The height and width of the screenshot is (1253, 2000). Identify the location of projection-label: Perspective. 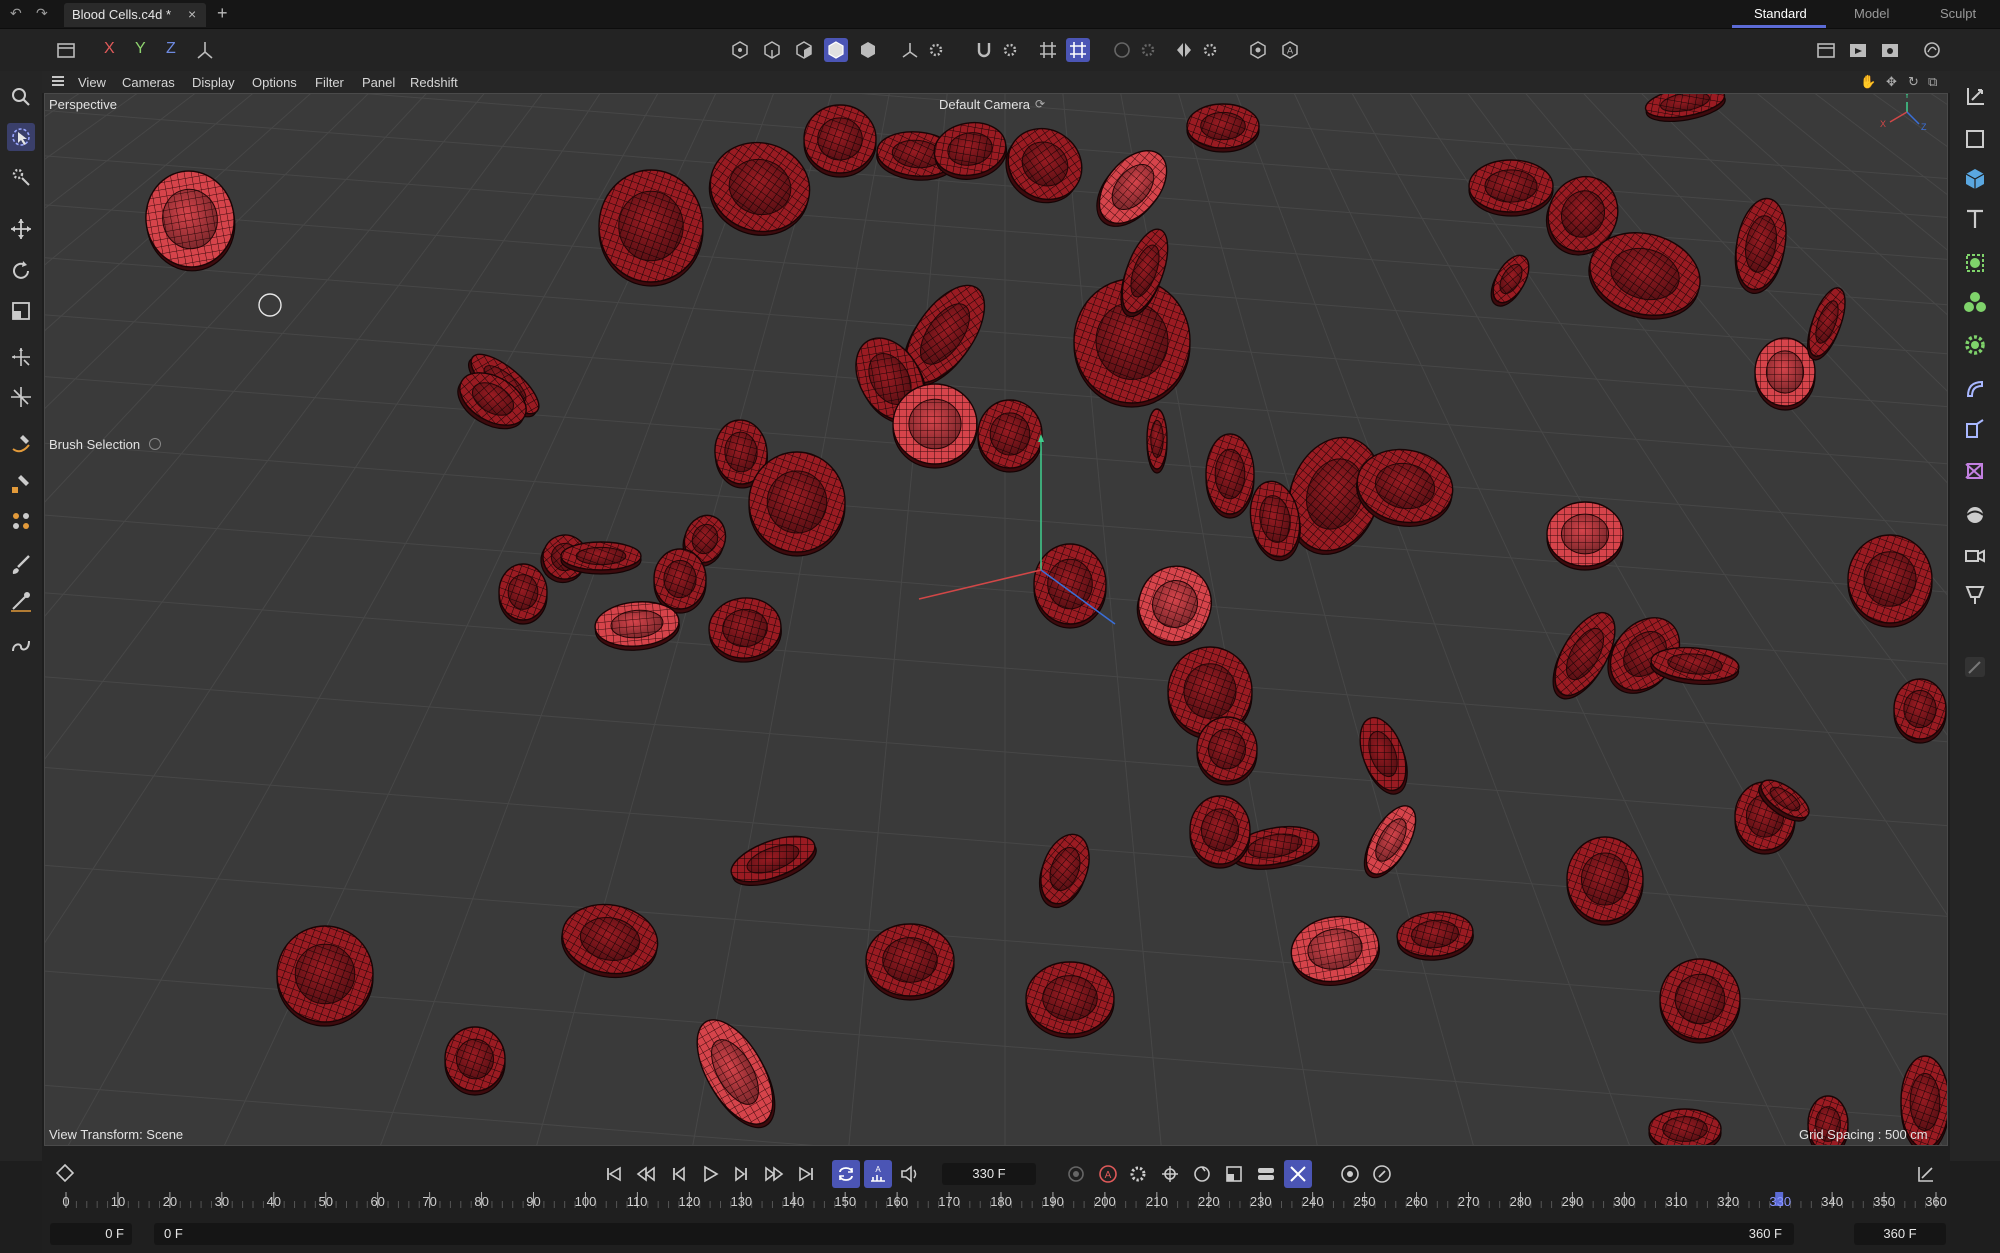
(83, 104).